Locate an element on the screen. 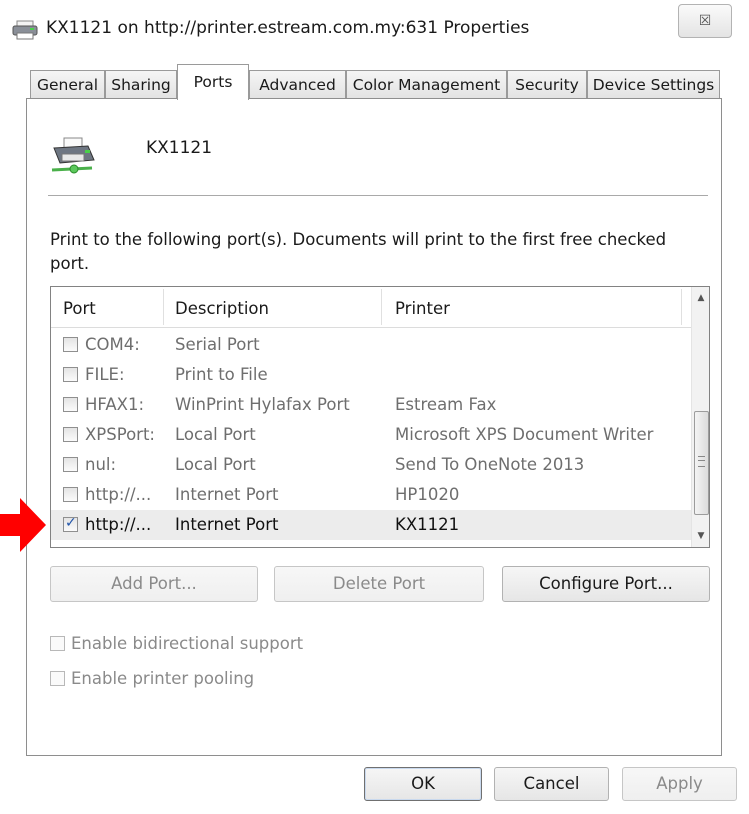  delete-port-button: Delete Port is located at coordinates (379, 584).